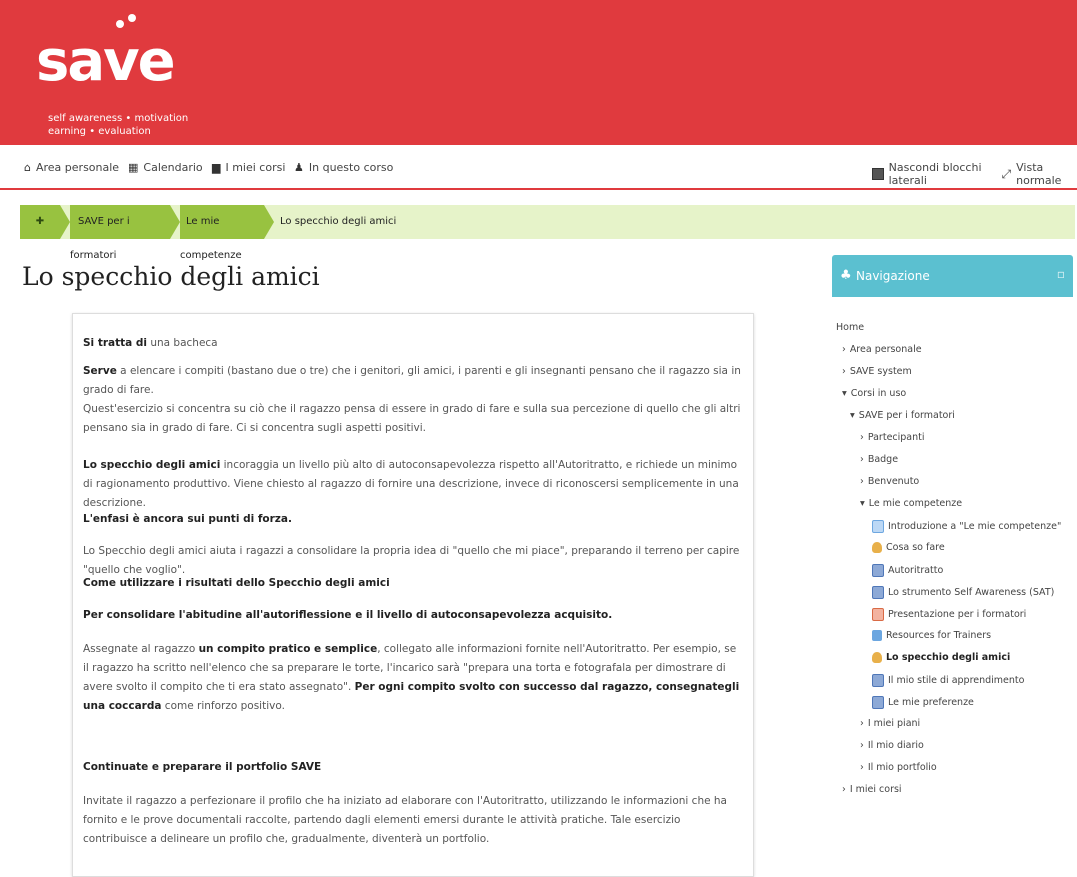 The image size is (1077, 877). I want to click on page-title: Lo specchio degli amici, so click(171, 276).